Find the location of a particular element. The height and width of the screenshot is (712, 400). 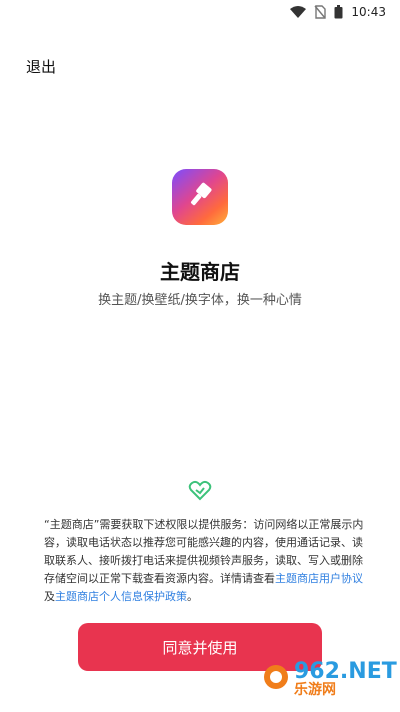

app-title: 主题商店 is located at coordinates (200, 272).